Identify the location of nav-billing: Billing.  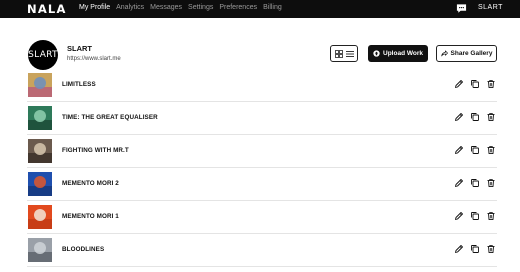
(272, 7).